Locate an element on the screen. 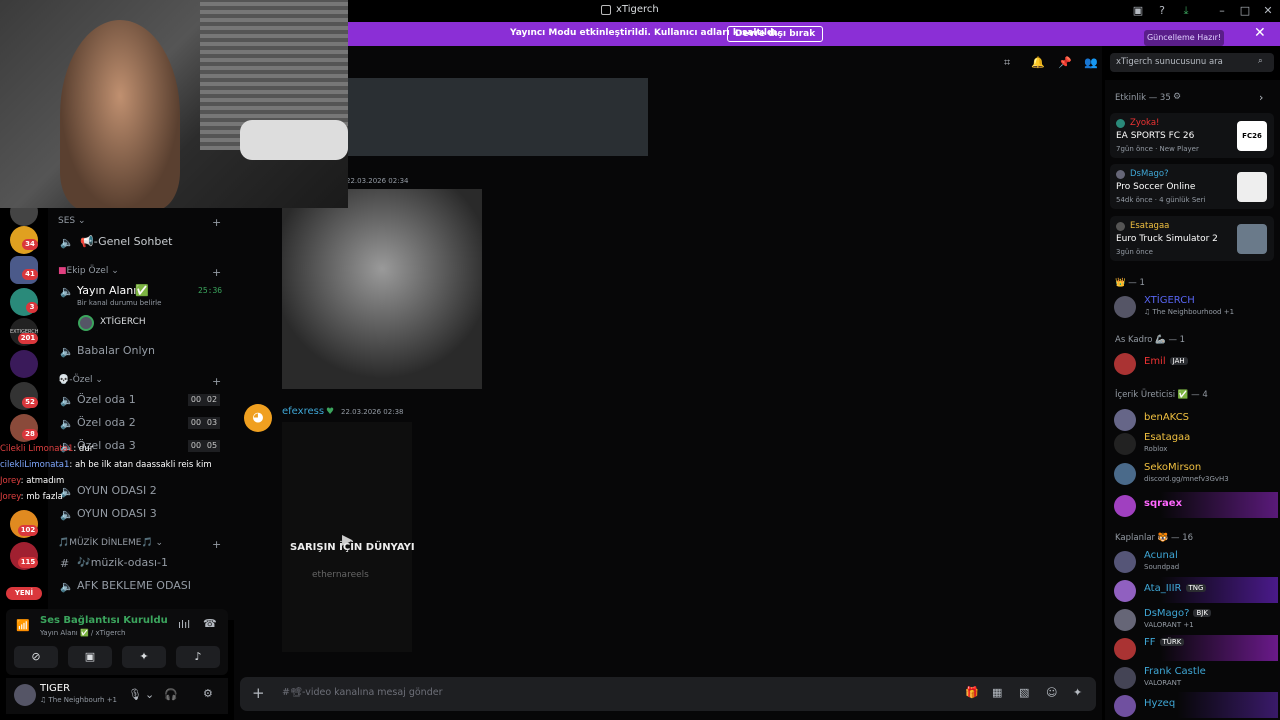  streamer-figure is located at coordinates (120, 114).